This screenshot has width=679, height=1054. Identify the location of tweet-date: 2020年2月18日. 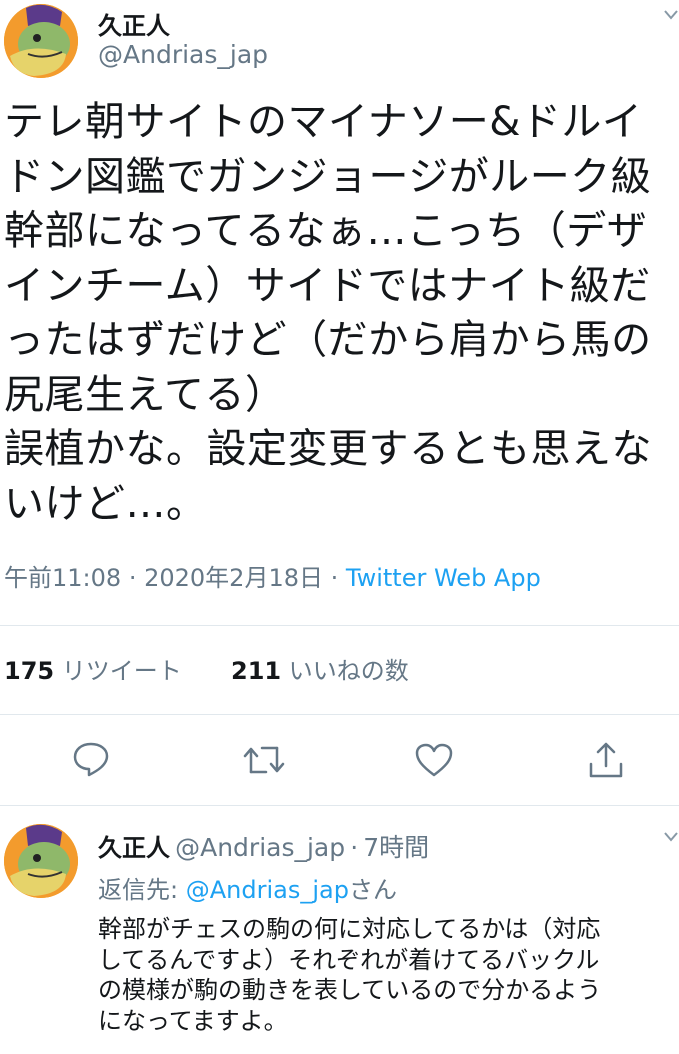
(233, 578).